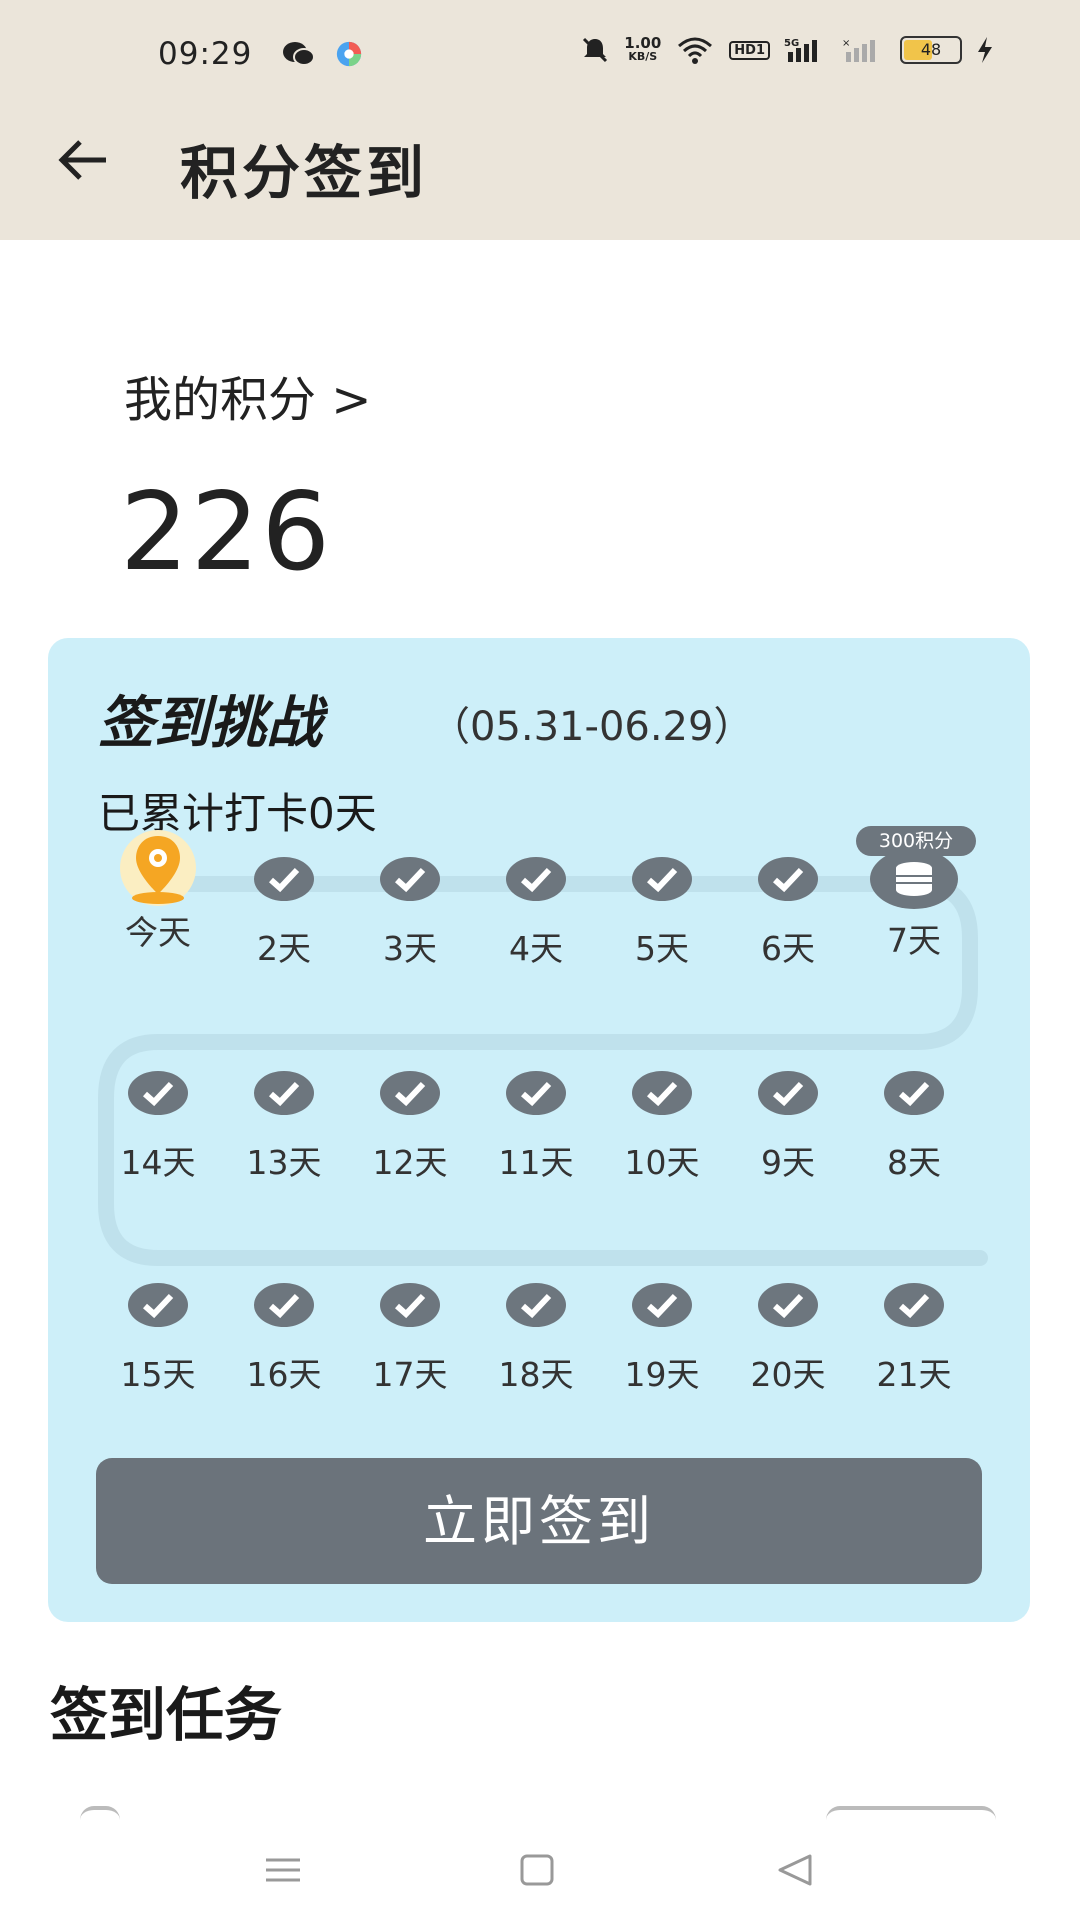  I want to click on day-4: 4天, so click(536, 913).